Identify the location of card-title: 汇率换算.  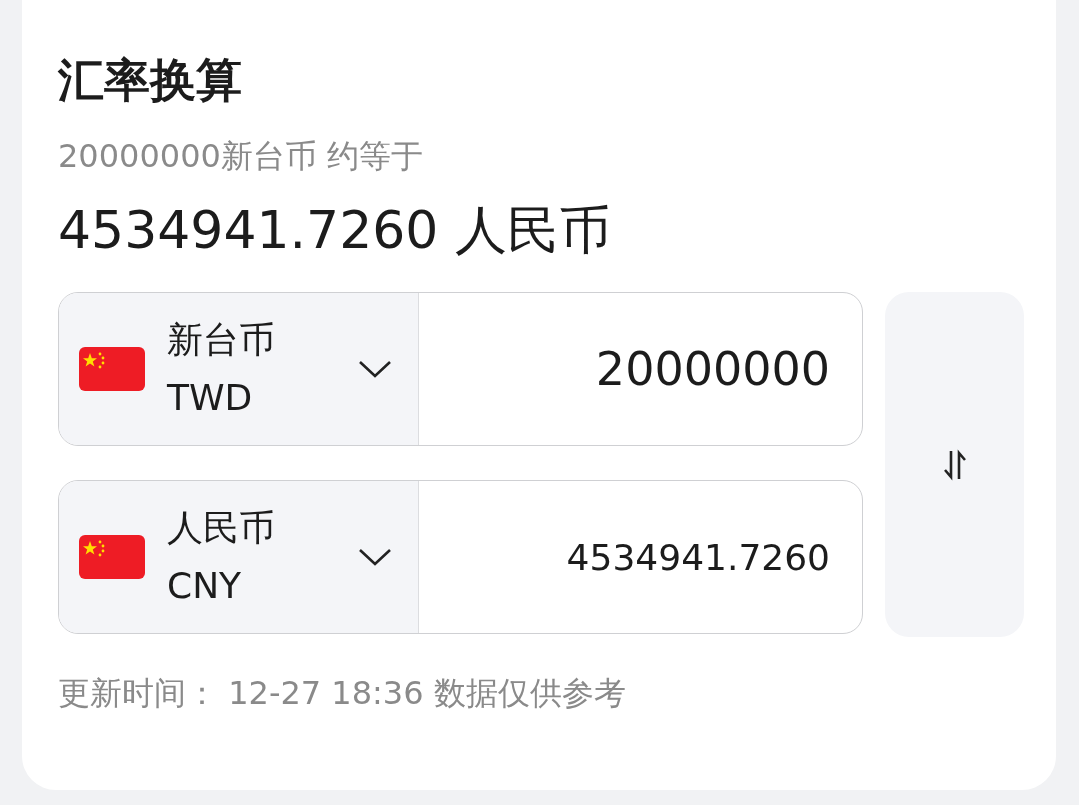
(150, 80).